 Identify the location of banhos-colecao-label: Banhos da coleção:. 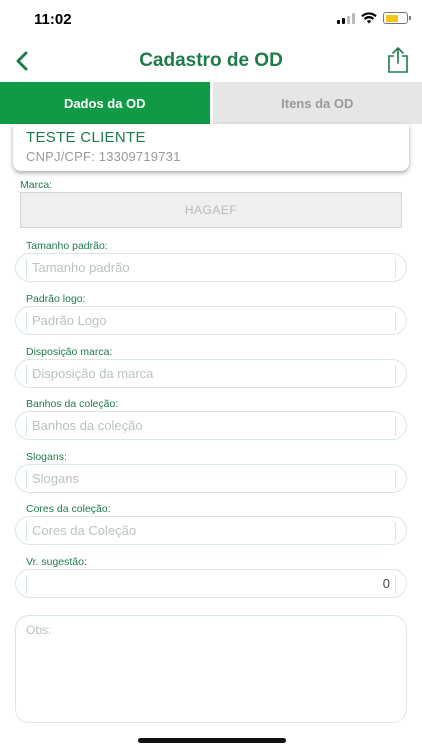
(72, 404).